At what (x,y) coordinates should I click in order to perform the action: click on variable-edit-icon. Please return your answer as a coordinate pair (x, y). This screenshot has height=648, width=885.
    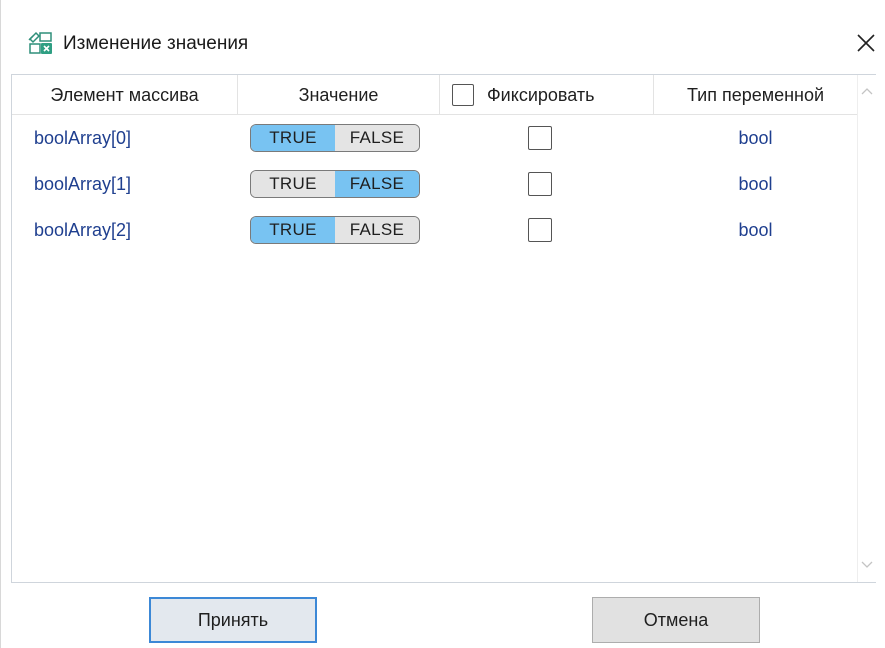
    Looking at the image, I should click on (40, 43).